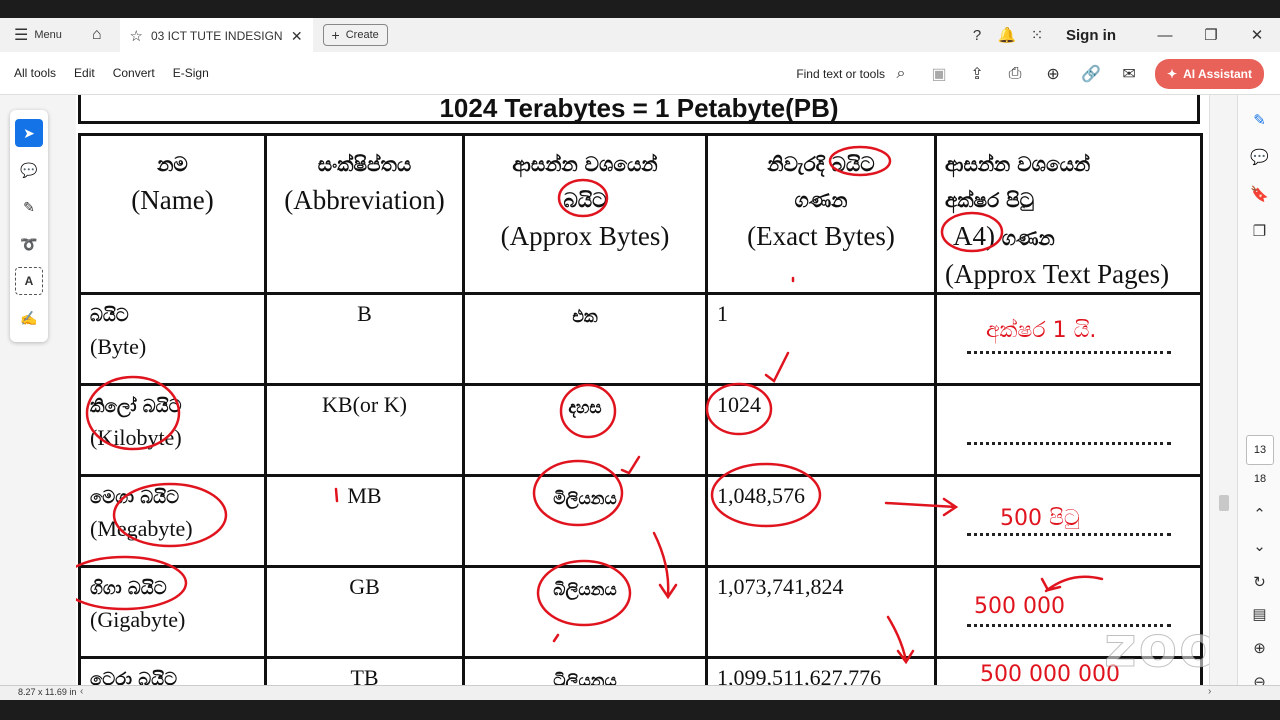 Image resolution: width=1280 pixels, height=720 pixels. Describe the element at coordinates (1217, 73) in the screenshot. I see `ai-assistant-label: AI Assistant` at that location.